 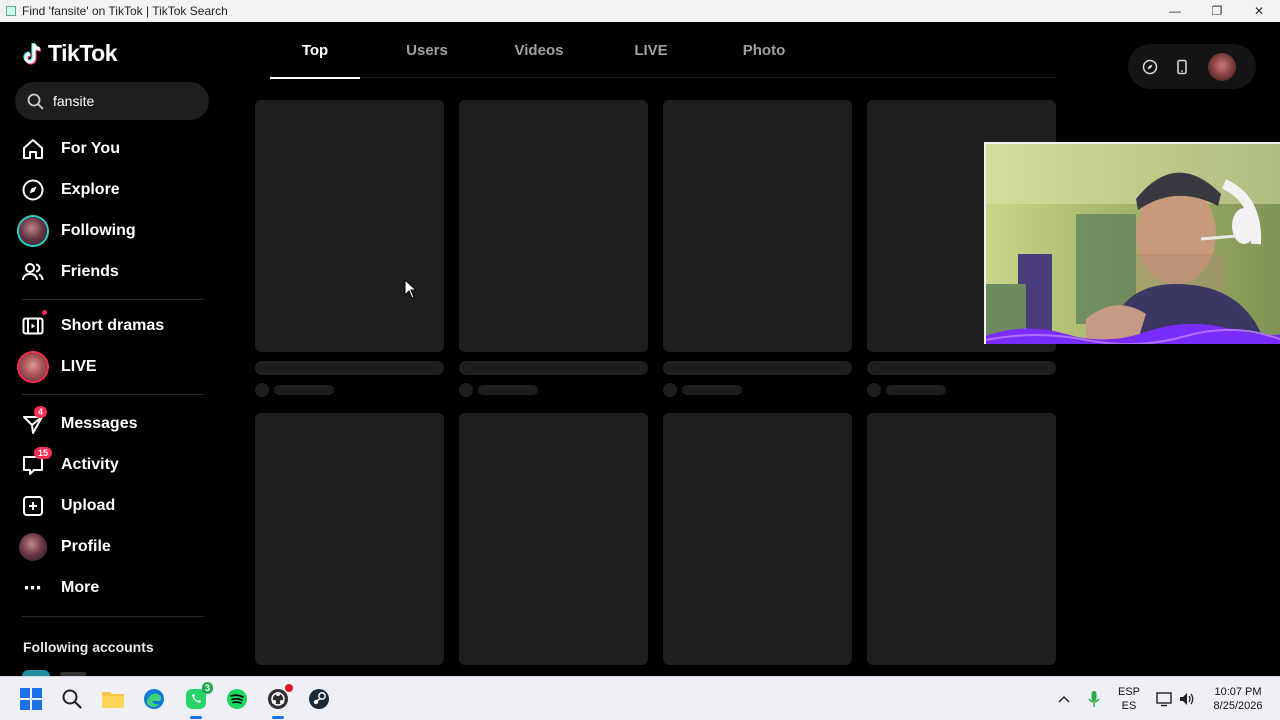 I want to click on messages-badge: 4, so click(x=41, y=412).